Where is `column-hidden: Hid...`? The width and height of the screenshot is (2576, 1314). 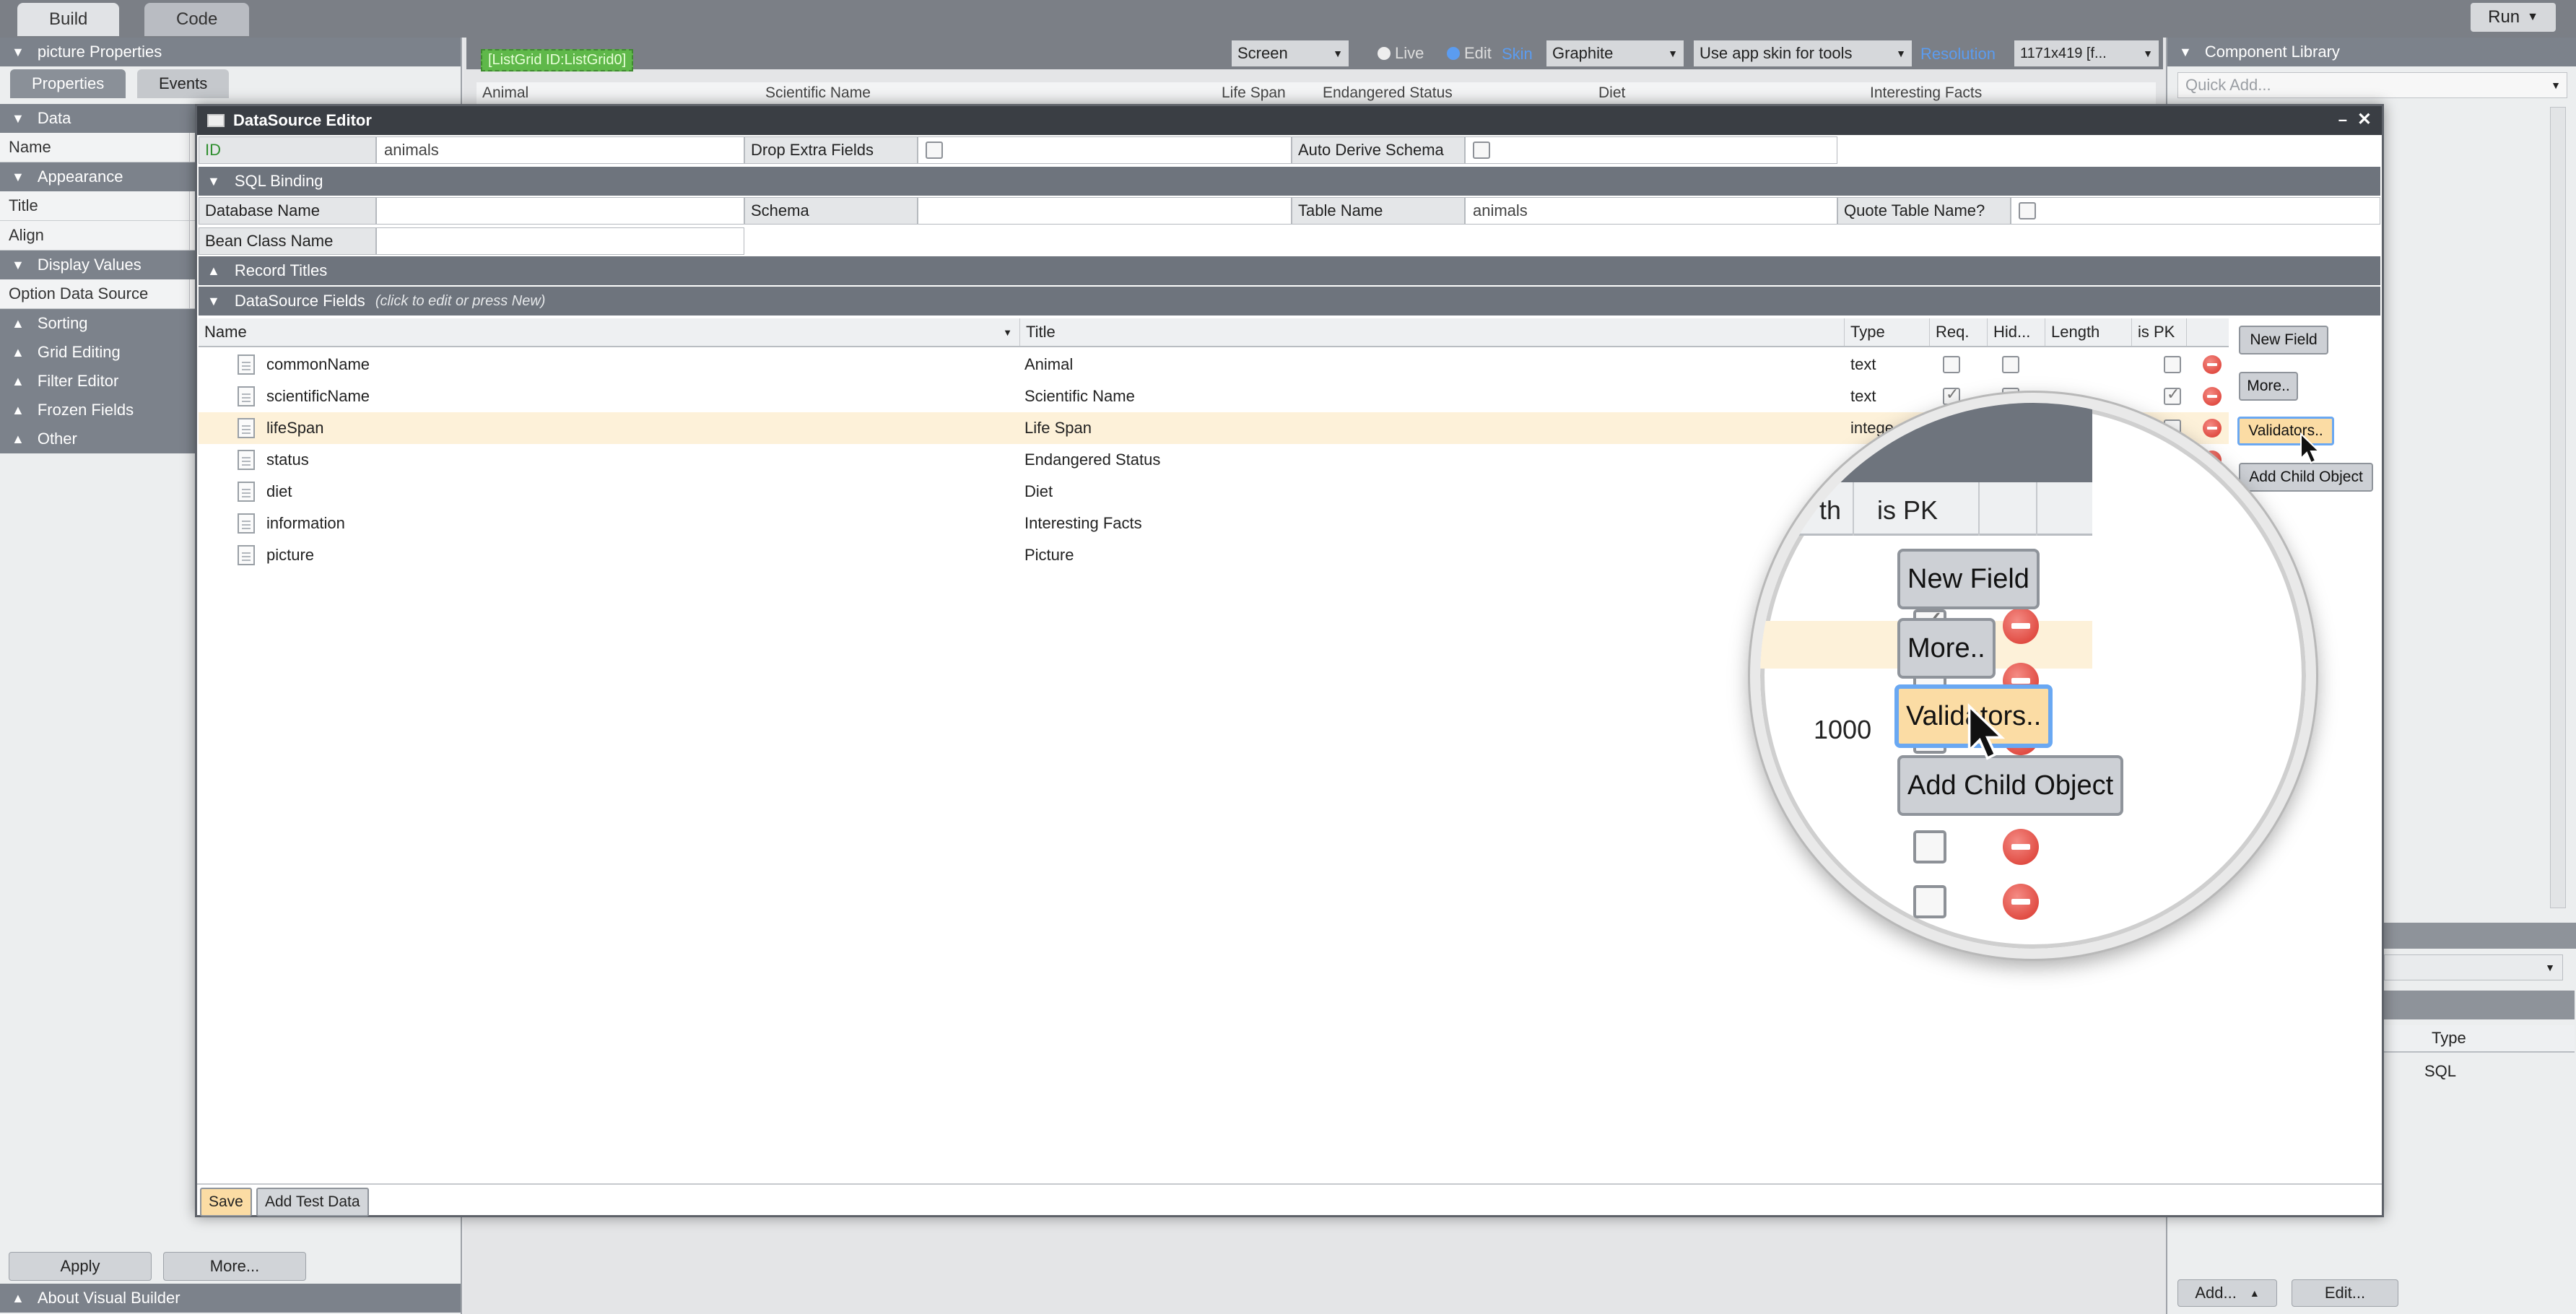 column-hidden: Hid... is located at coordinates (2017, 332).